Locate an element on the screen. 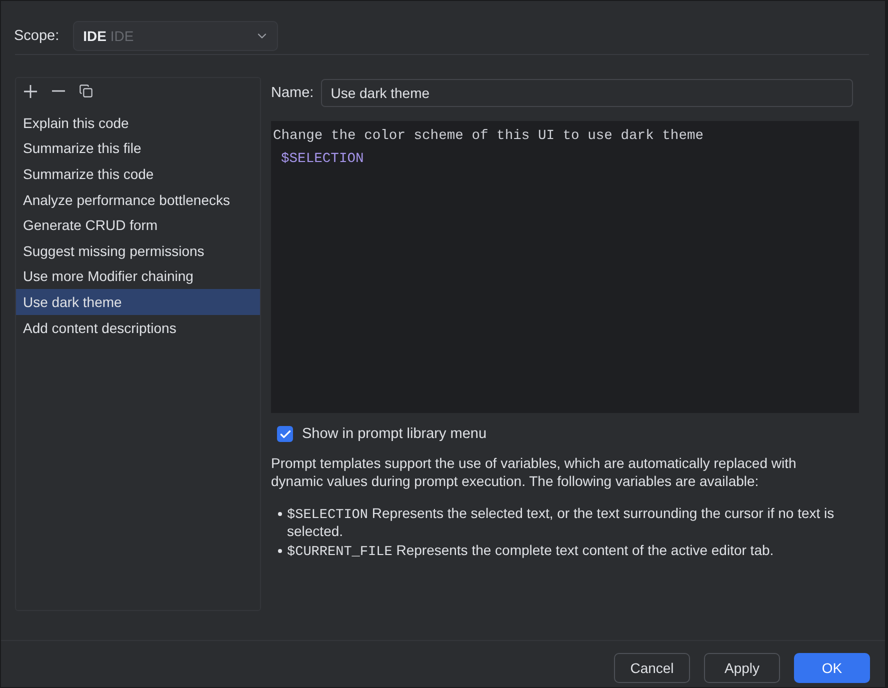 The image size is (888, 688). variable-code-line: $SELECTION is located at coordinates (322, 160).